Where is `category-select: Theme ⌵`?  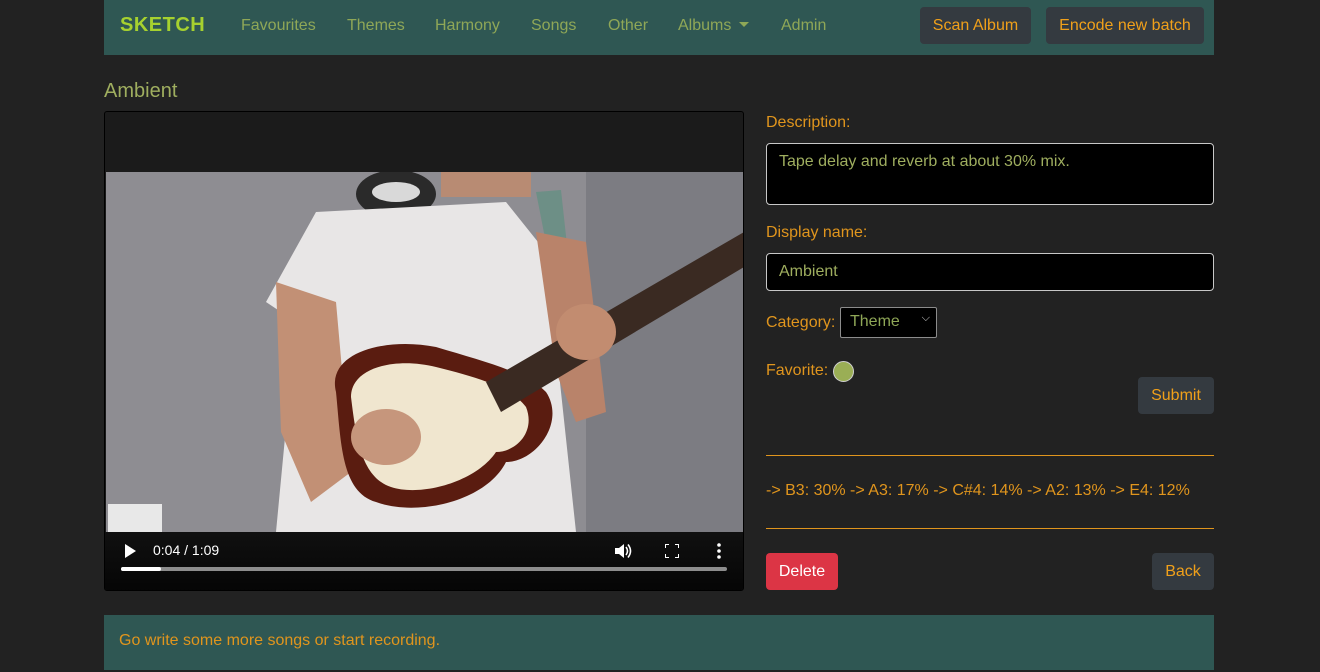
category-select: Theme ⌵ is located at coordinates (888, 322).